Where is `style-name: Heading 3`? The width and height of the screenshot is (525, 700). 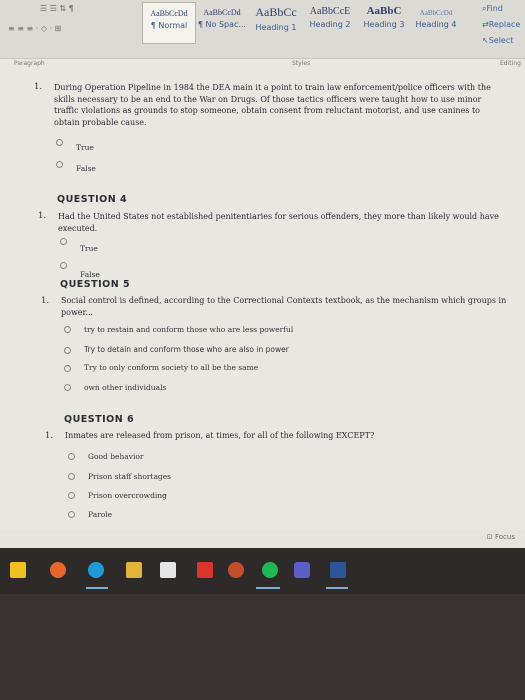
style-name: Heading 3 is located at coordinates (384, 24).